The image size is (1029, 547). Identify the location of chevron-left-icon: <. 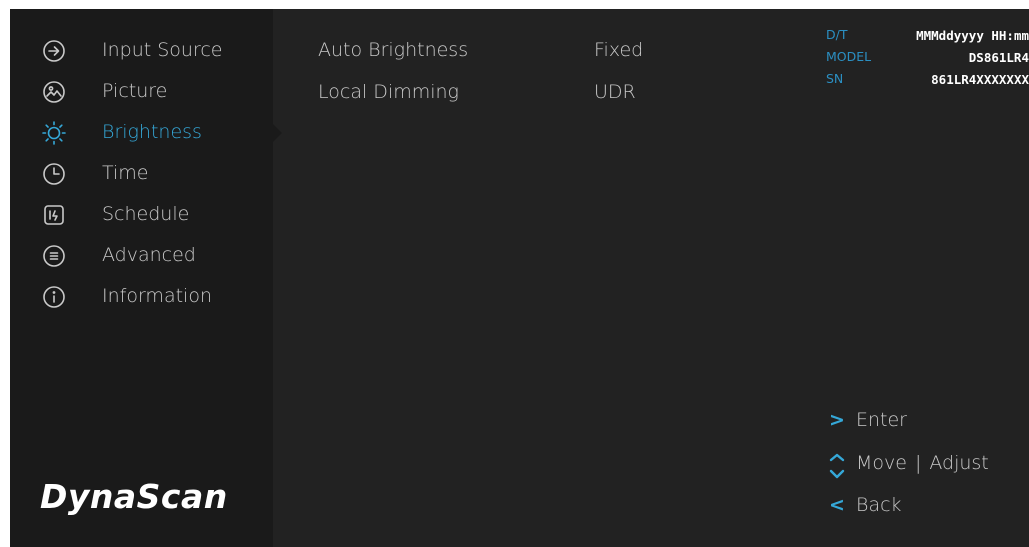
(837, 505).